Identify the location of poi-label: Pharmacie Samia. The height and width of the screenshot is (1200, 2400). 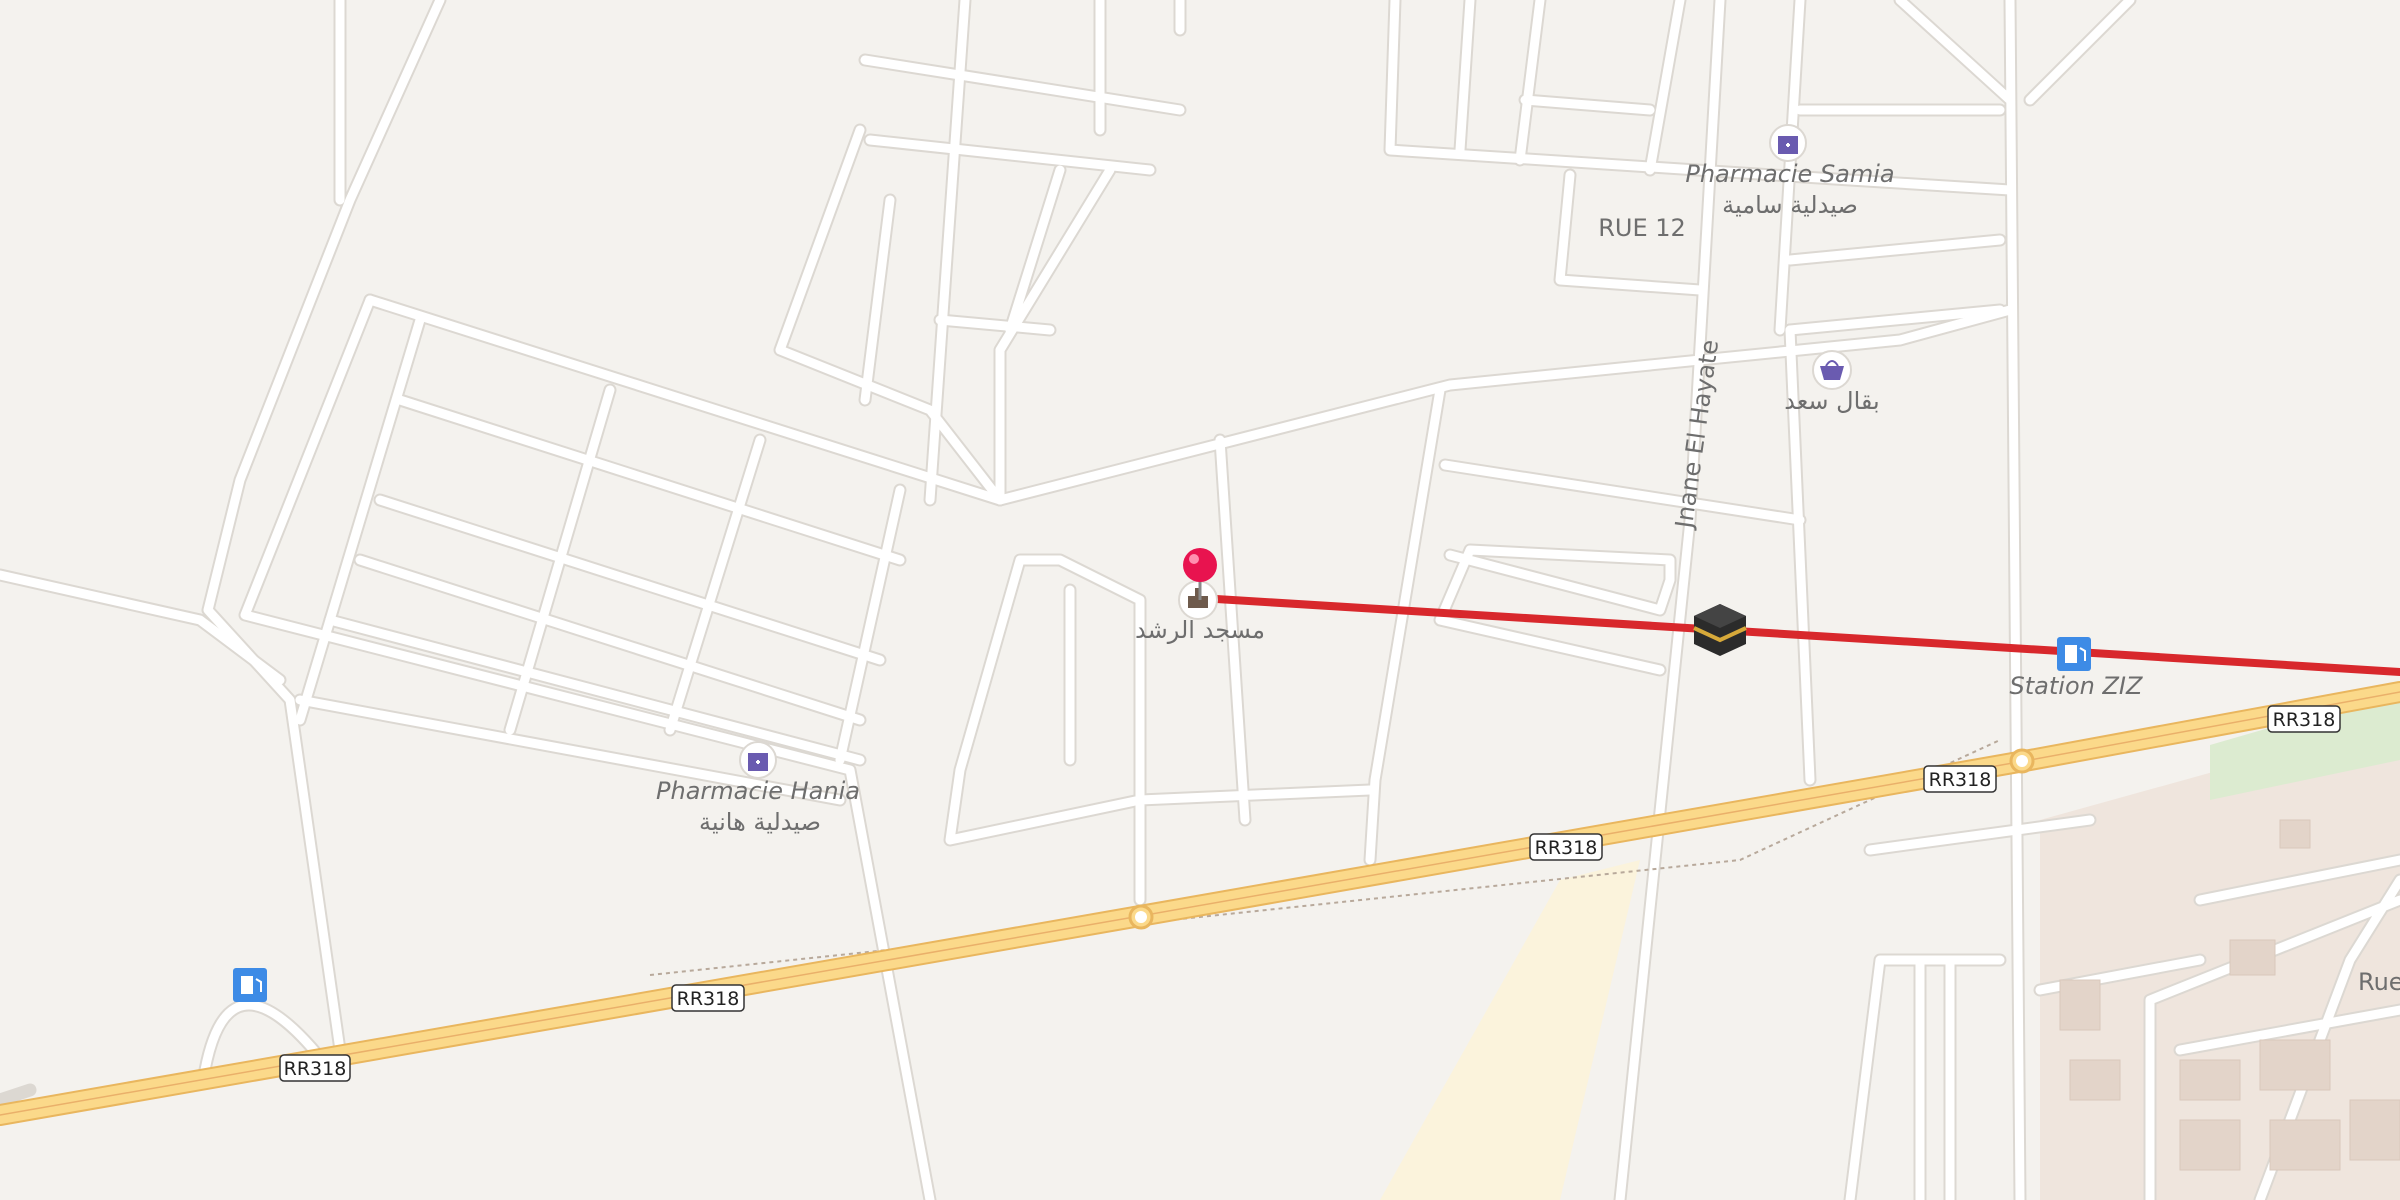
(1789, 174).